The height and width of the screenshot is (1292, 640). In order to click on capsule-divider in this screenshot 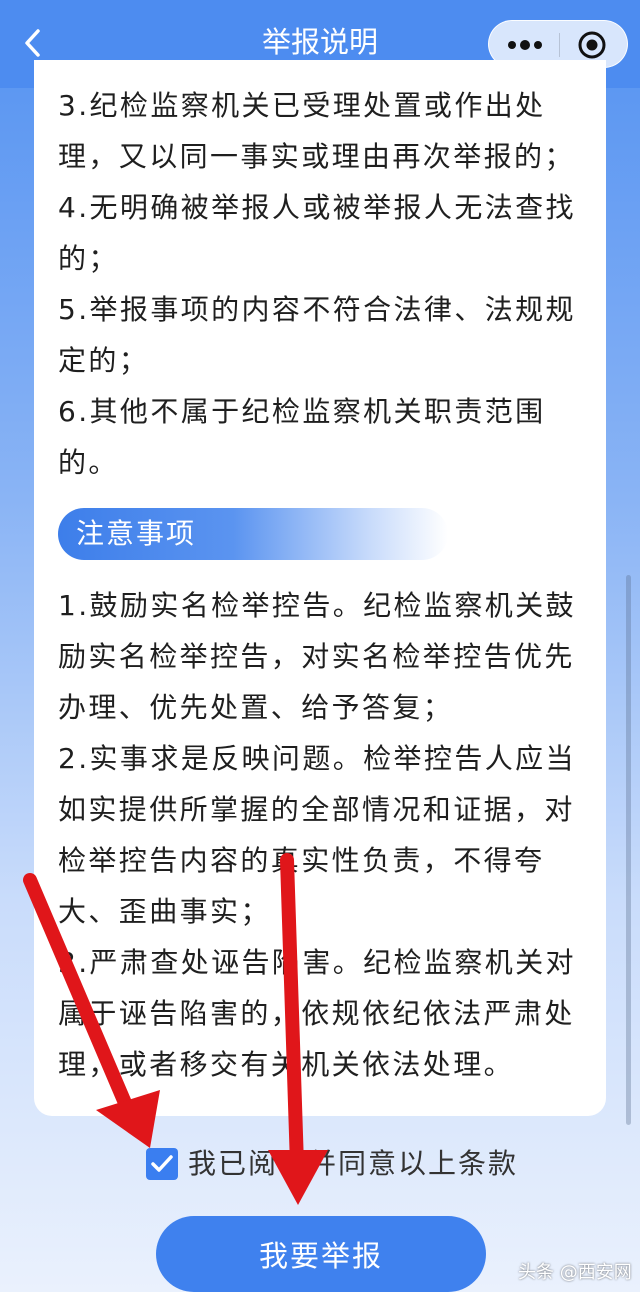, I will do `click(559, 45)`.